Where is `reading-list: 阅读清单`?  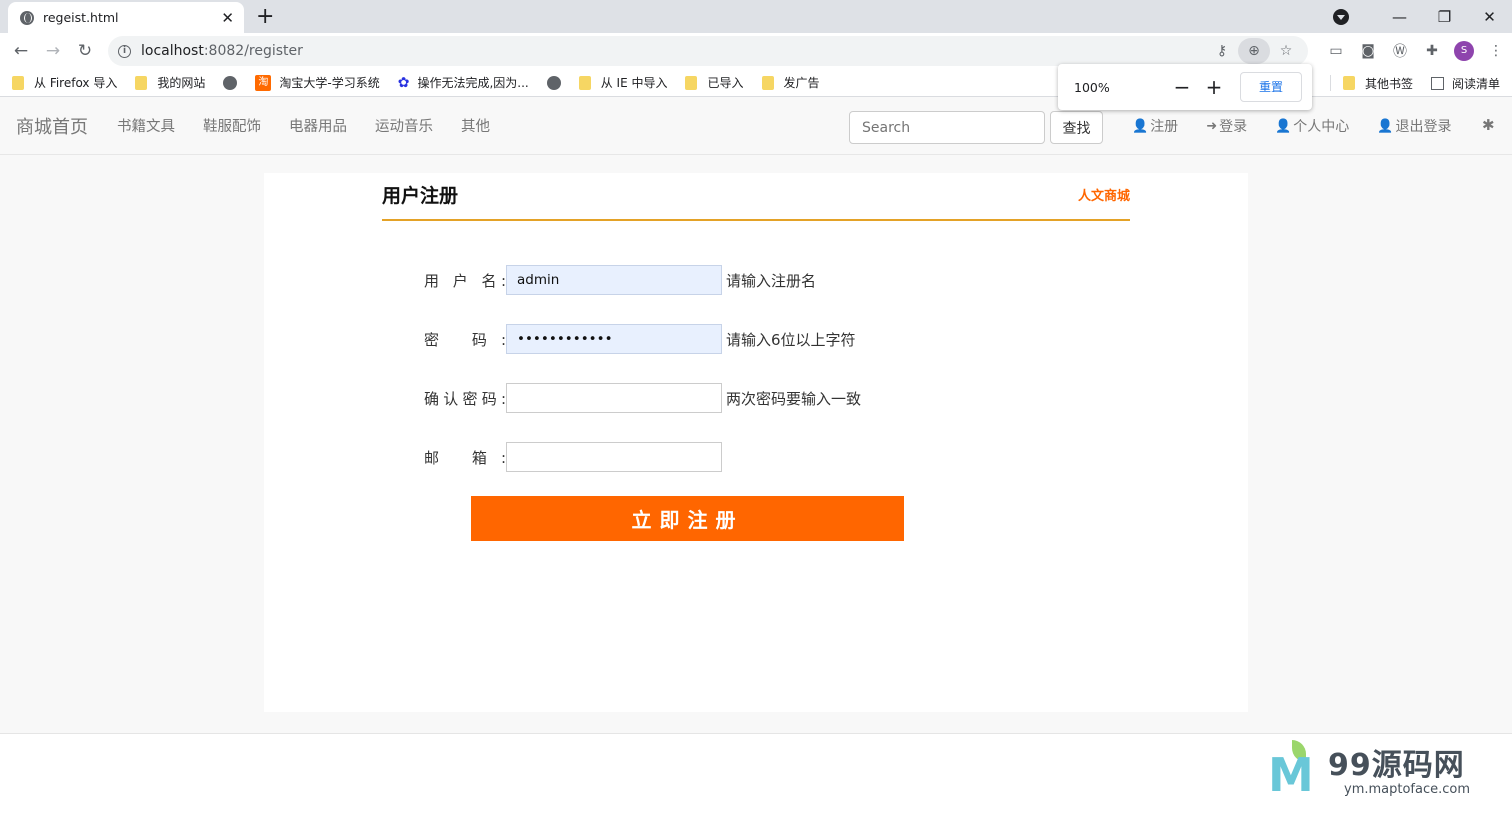 reading-list: 阅读清单 is located at coordinates (1465, 83).